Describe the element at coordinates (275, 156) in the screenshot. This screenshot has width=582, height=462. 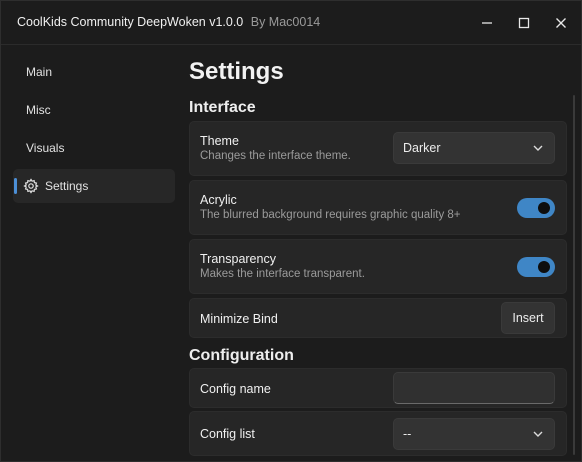
I see `theme-description: Changes the interface theme.` at that location.